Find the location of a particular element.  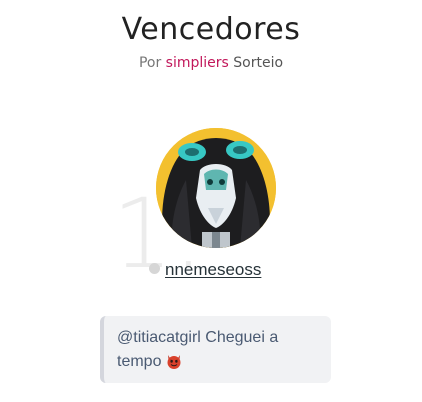

byline: Por simpliers Sorteio is located at coordinates (211, 63).